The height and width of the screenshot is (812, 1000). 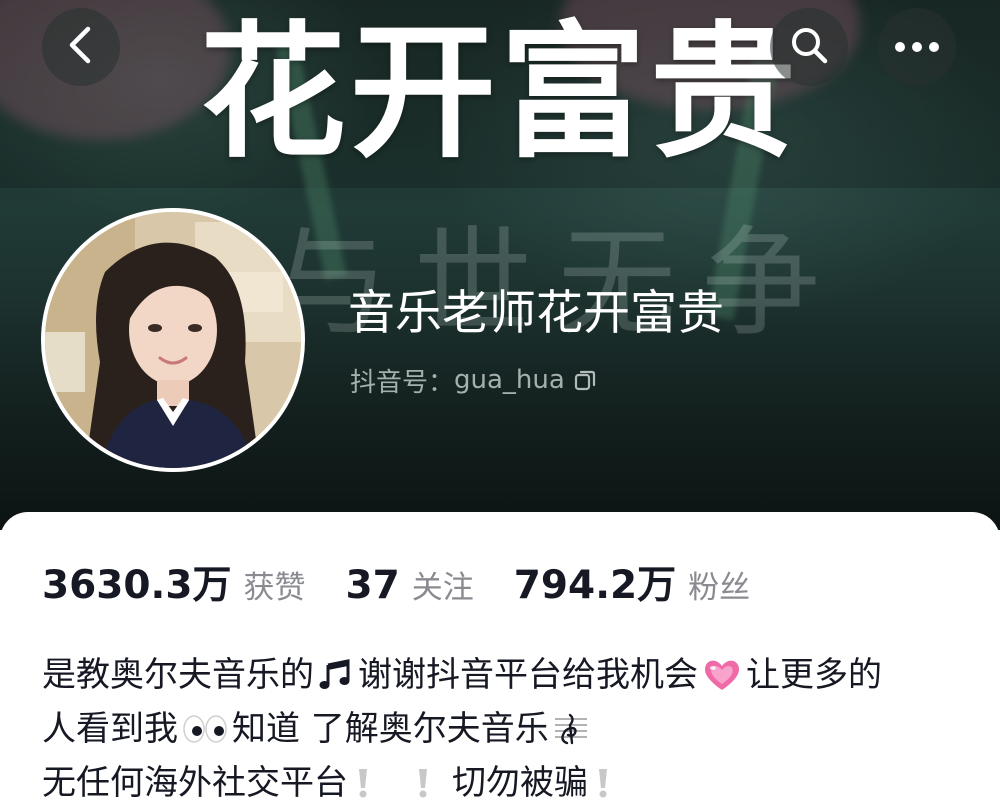 I want to click on bio-text: 切勿被骗, so click(x=520, y=783).